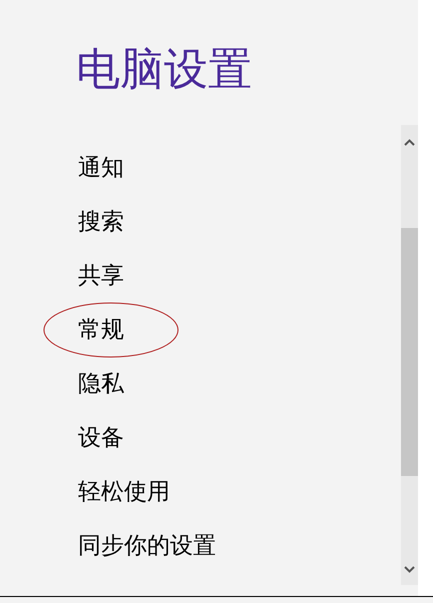 The height and width of the screenshot is (603, 433). What do you see at coordinates (101, 438) in the screenshot?
I see `settings-item: 设备` at bounding box center [101, 438].